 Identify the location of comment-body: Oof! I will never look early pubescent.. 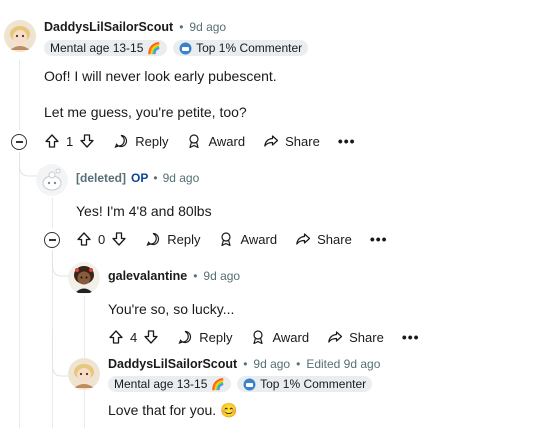
(160, 76).